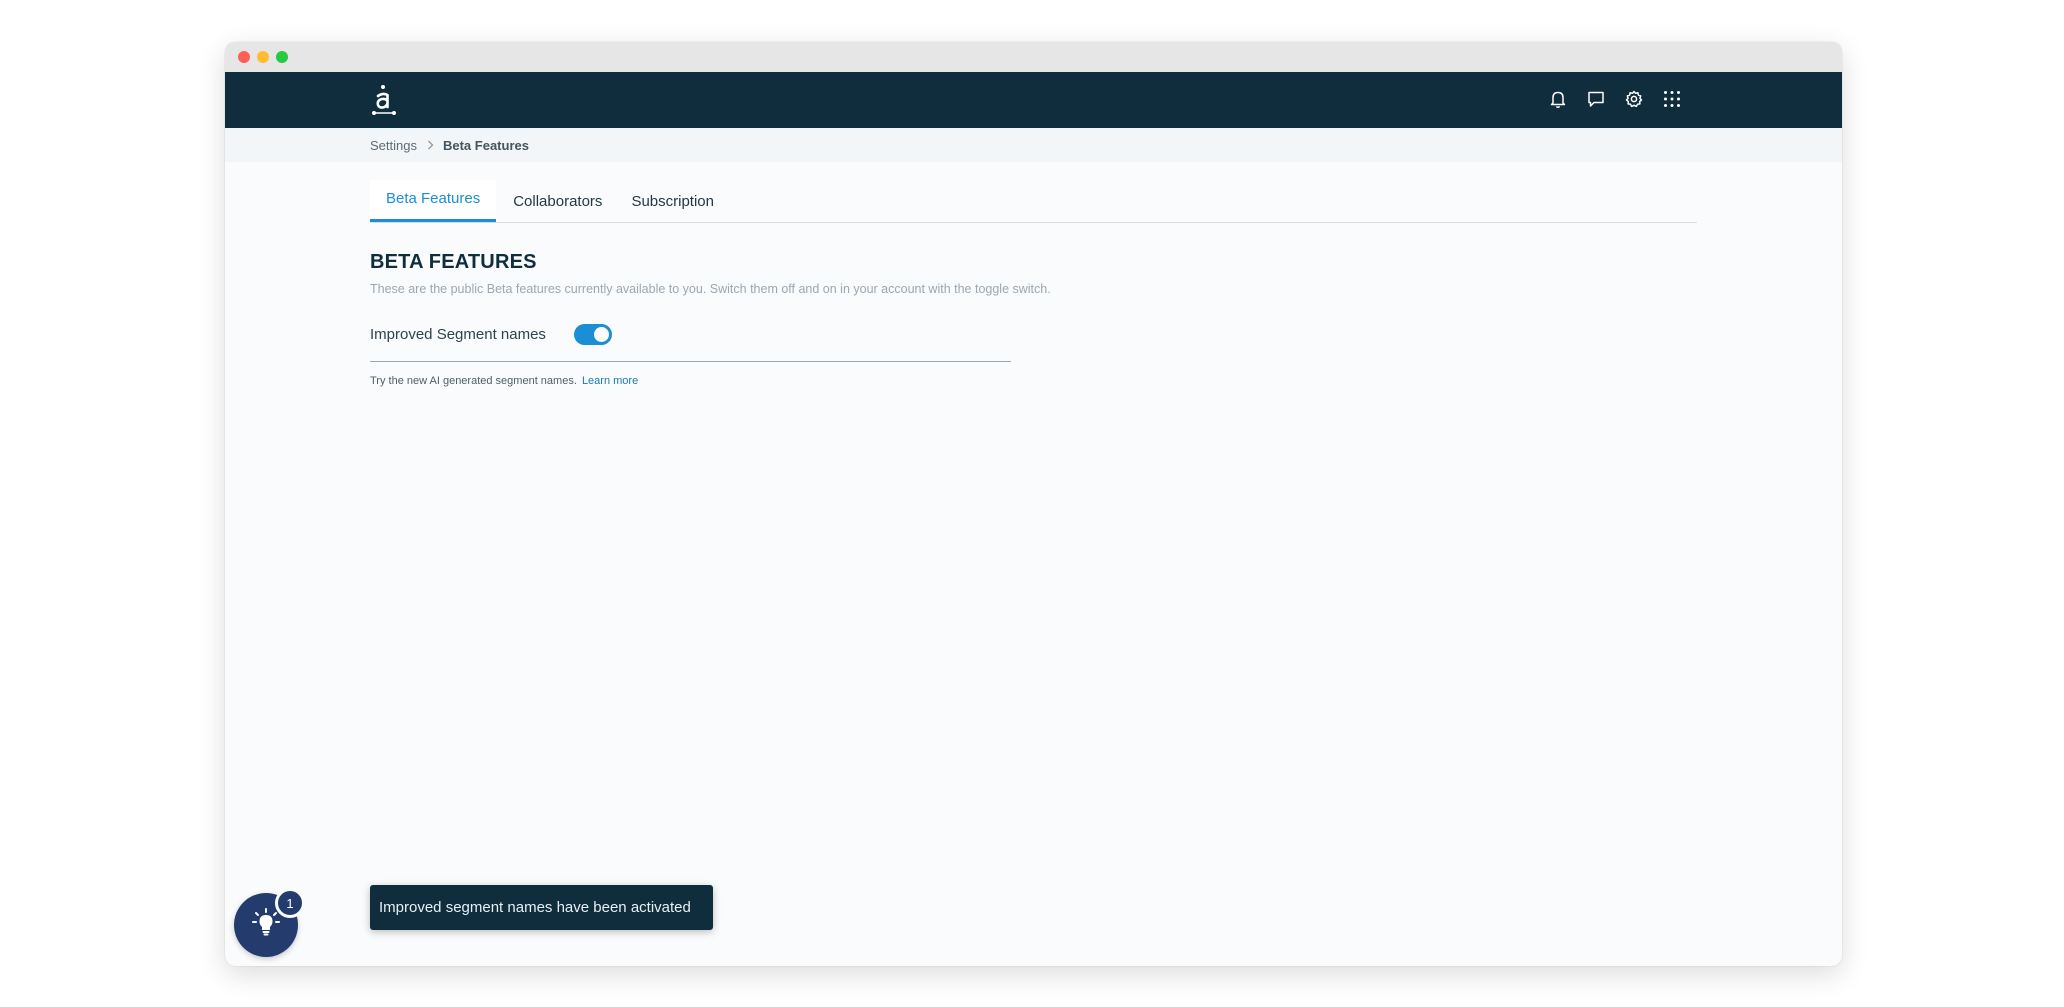 Image resolution: width=2064 pixels, height=1007 pixels. I want to click on breadcrumb-current: Beta Features, so click(485, 145).